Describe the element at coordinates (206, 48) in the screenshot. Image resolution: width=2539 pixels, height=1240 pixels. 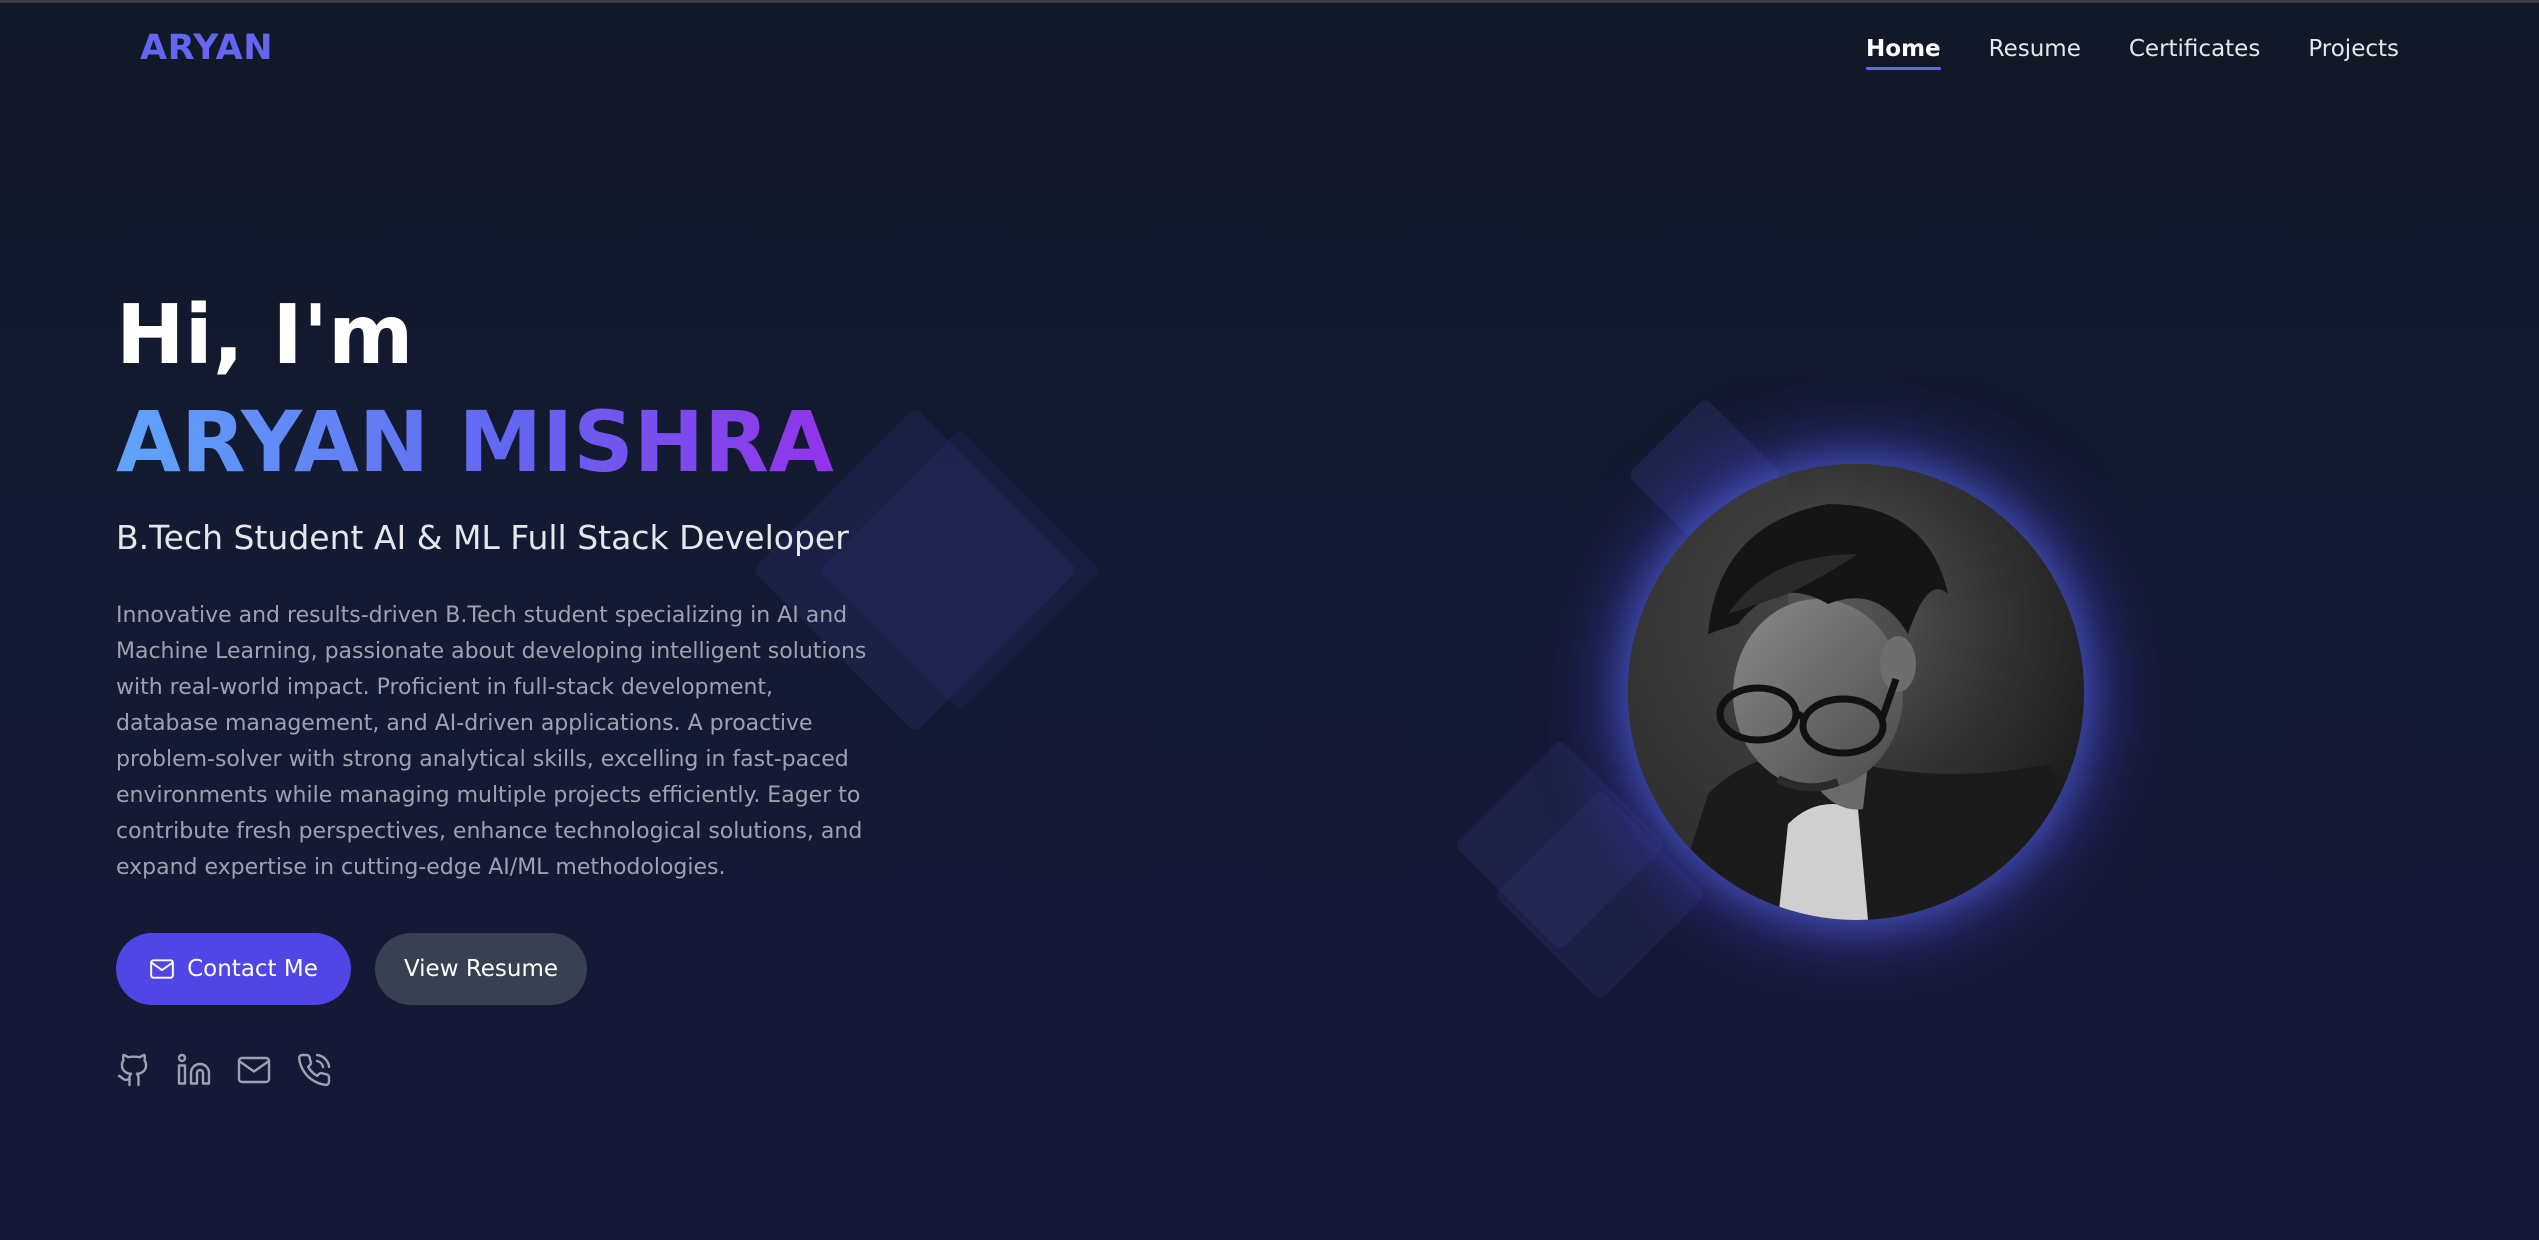
I see `site-logo: ARYAN` at that location.